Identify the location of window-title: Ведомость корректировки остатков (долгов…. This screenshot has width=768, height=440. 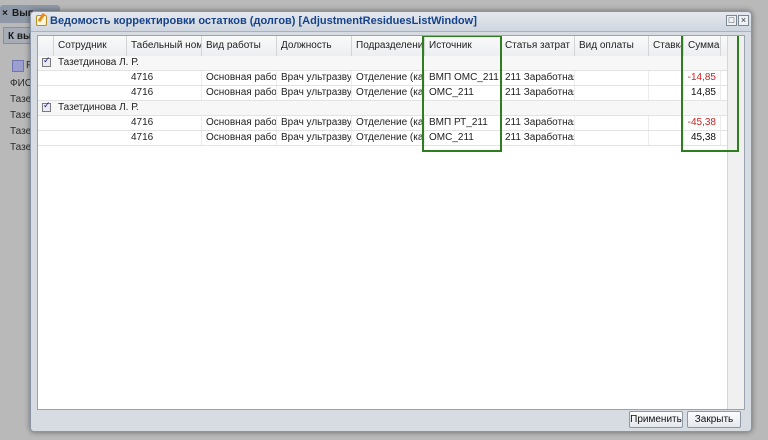
(263, 21).